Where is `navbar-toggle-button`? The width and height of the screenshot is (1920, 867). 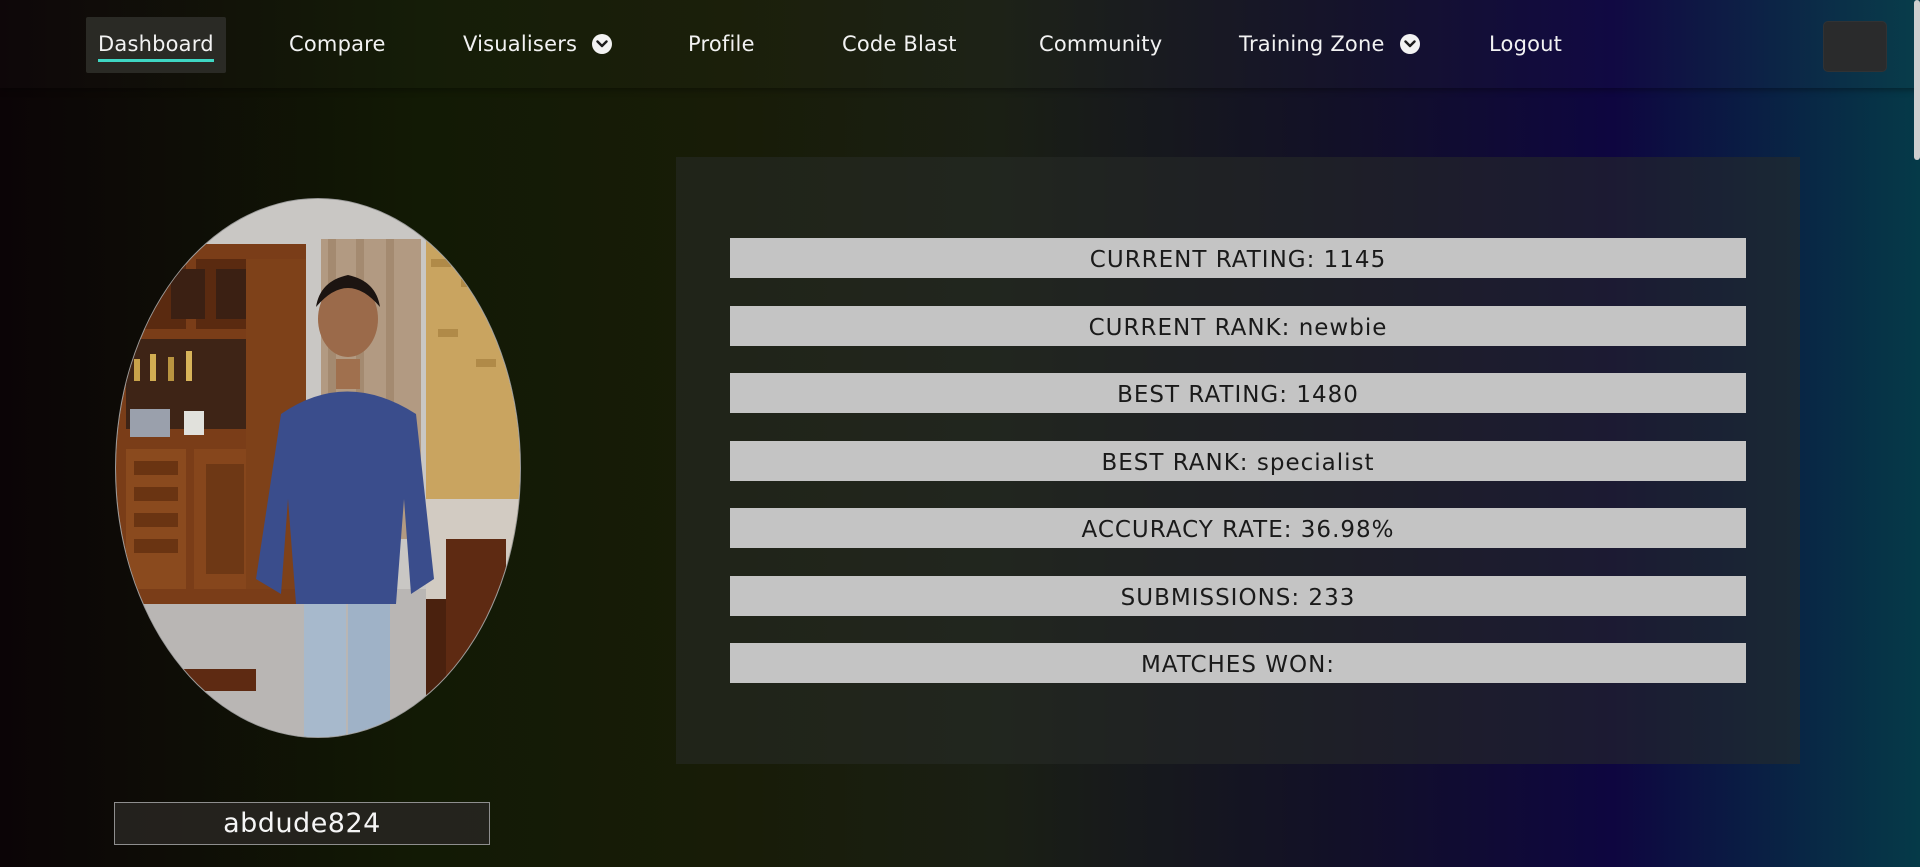 navbar-toggle-button is located at coordinates (1855, 46).